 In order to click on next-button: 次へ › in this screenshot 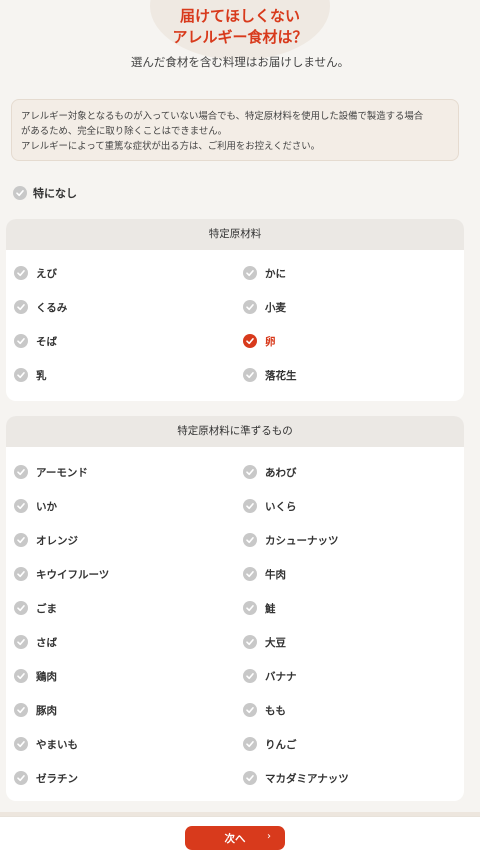, I will do `click(235, 838)`.